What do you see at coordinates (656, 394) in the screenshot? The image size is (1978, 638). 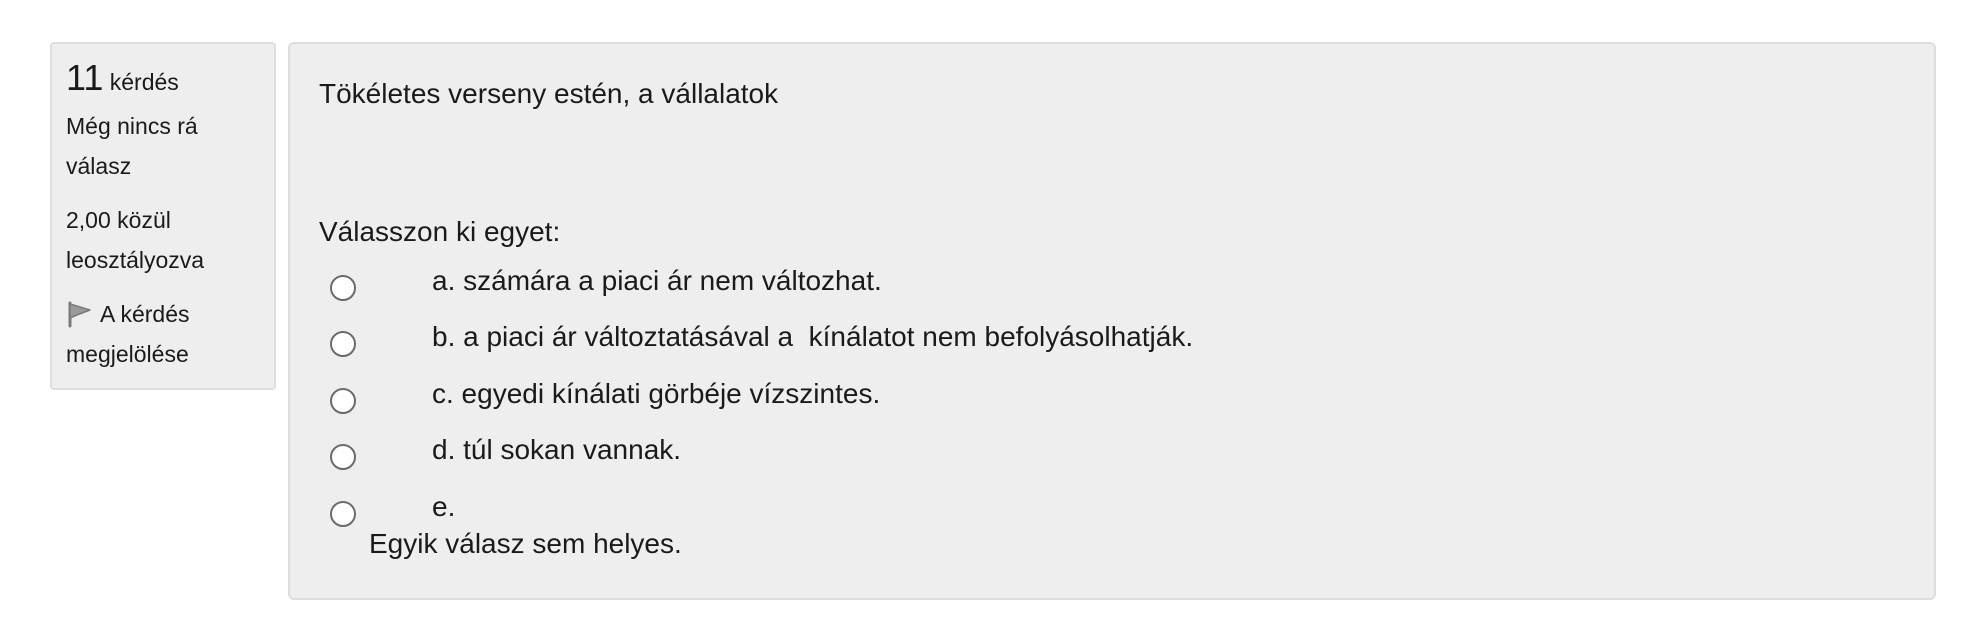 I see `answer-option-label: c. egyedi kínálati görbéje vízszintes.` at bounding box center [656, 394].